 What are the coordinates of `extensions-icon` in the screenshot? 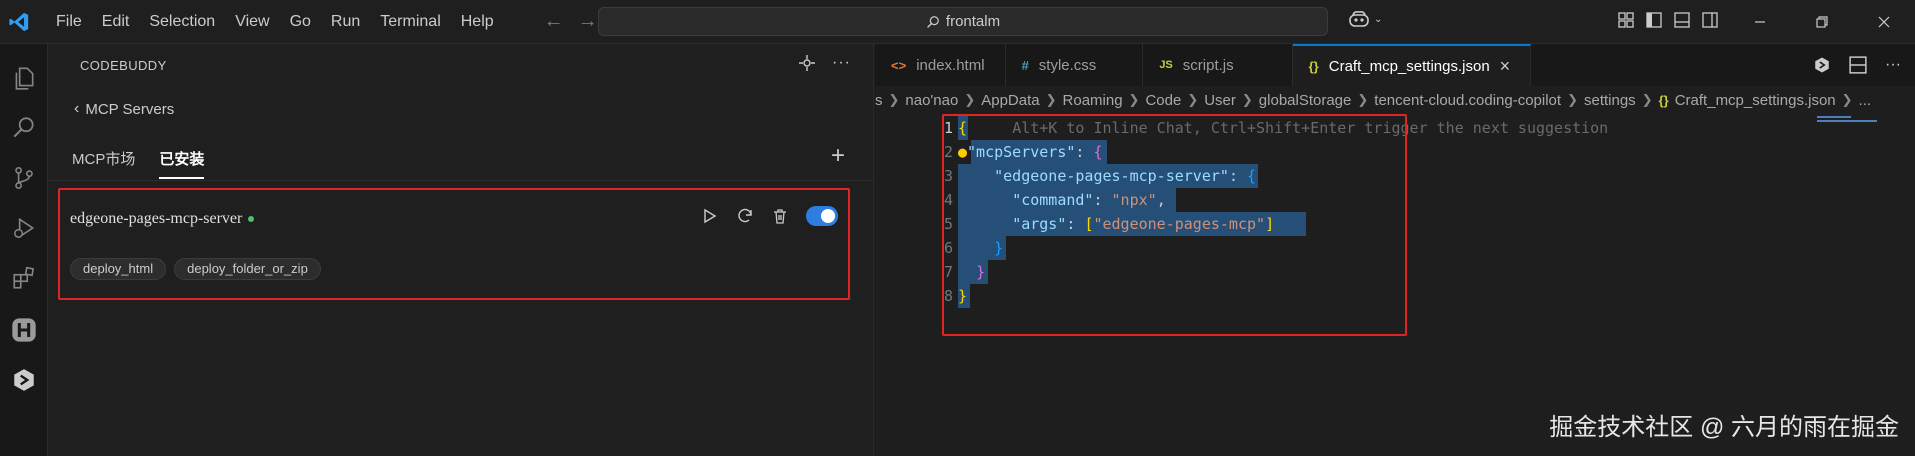 It's located at (24, 278).